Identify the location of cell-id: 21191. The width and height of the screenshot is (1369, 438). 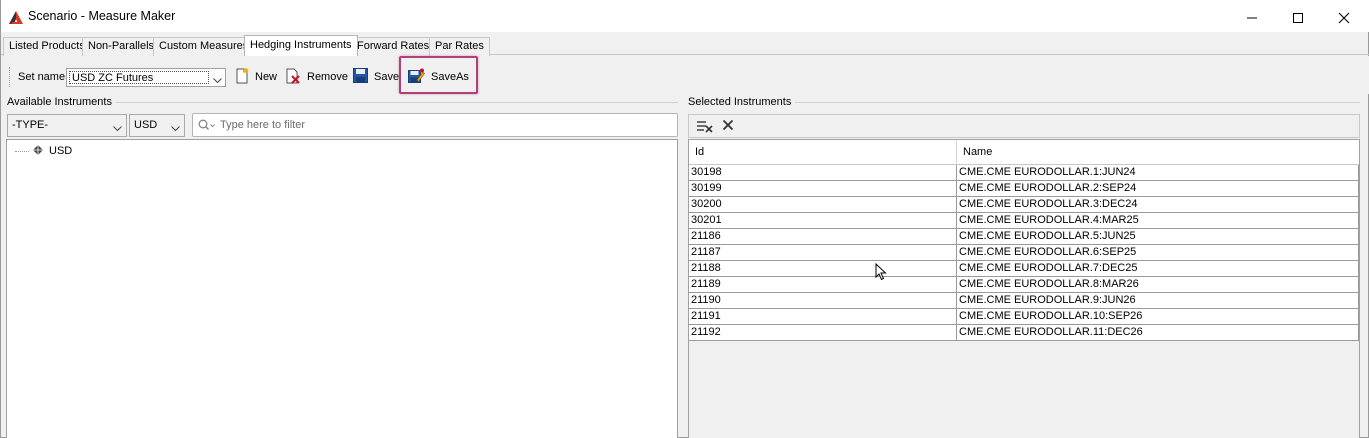
(706, 316).